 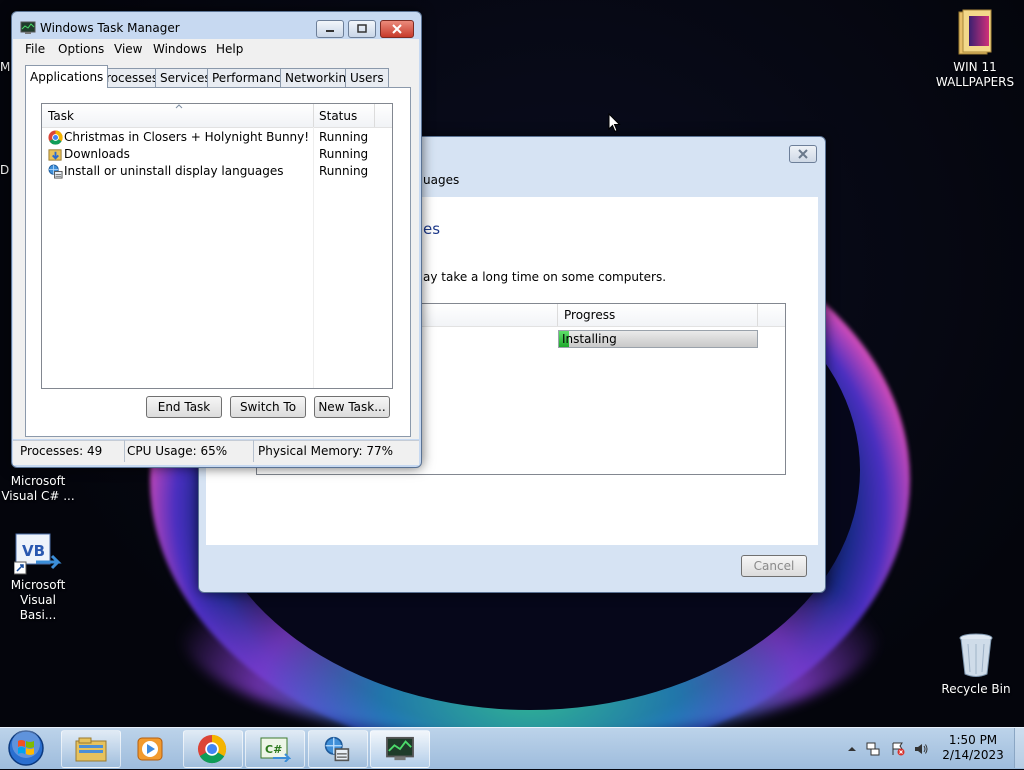 I want to click on show-hidden-icons-icon, so click(x=852, y=749).